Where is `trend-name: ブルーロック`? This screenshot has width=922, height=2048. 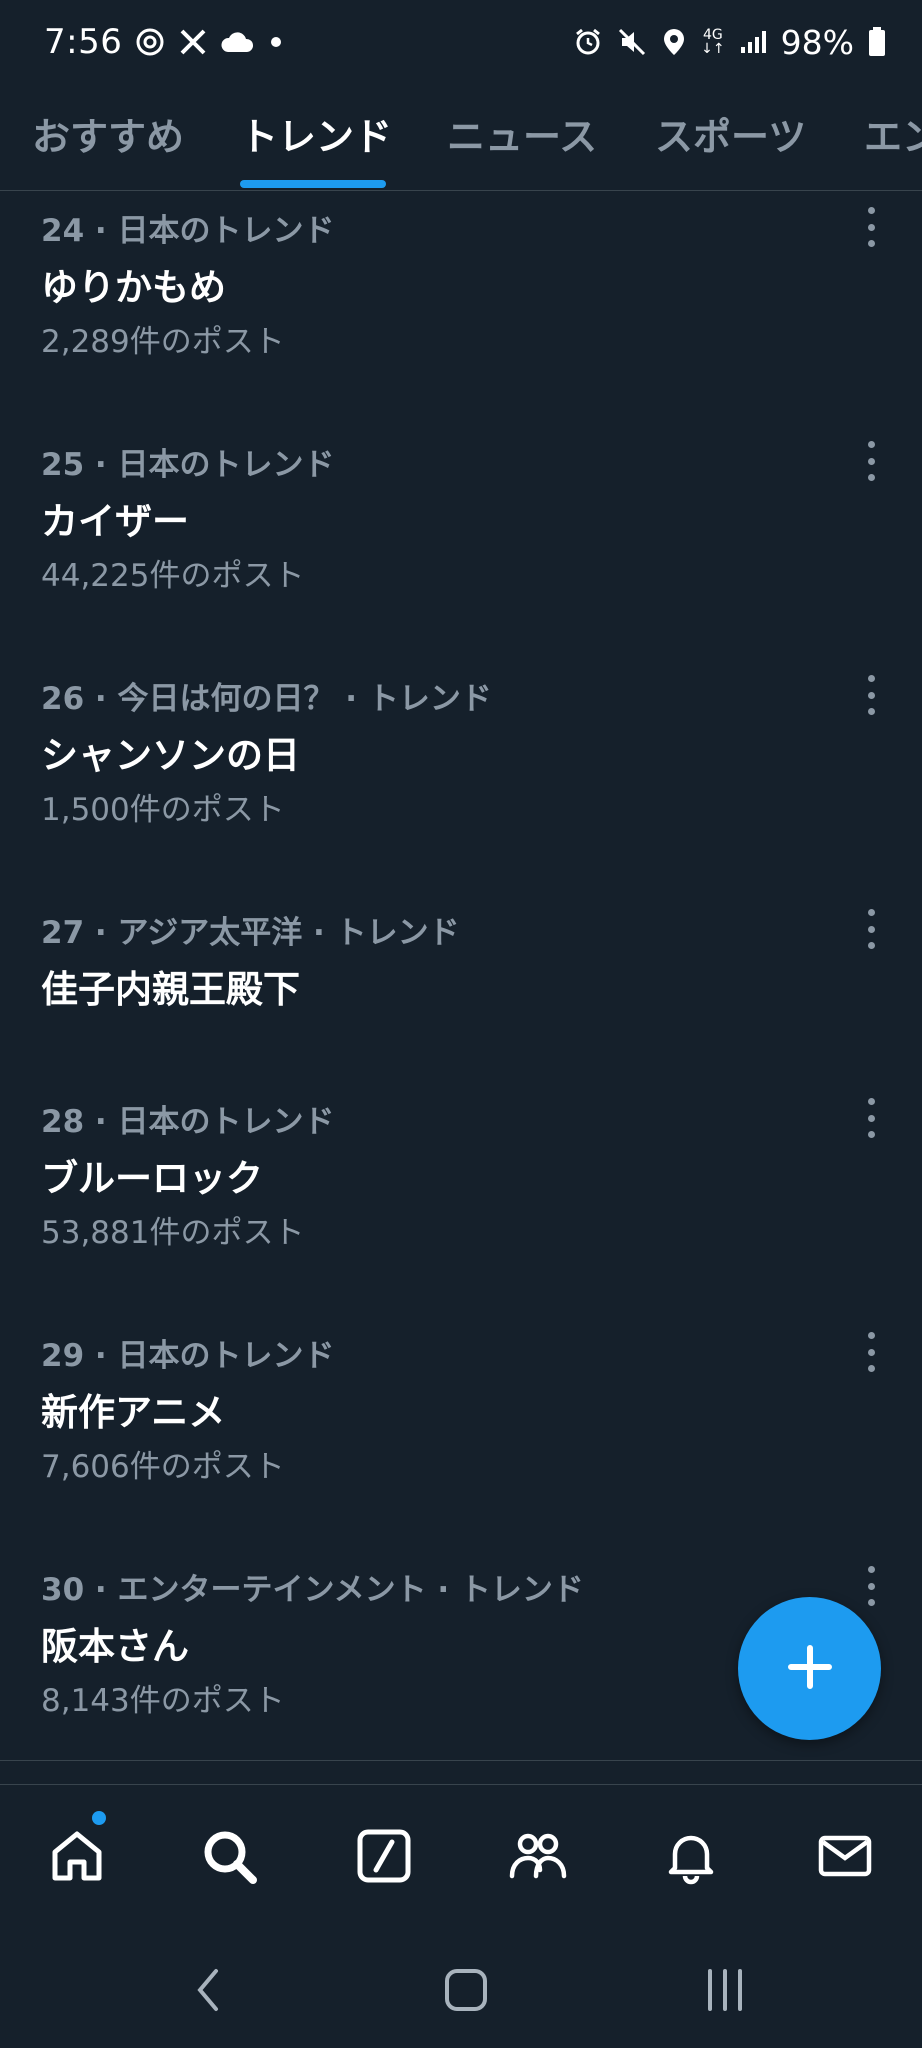
trend-name: ブルーロック is located at coordinates (152, 1178).